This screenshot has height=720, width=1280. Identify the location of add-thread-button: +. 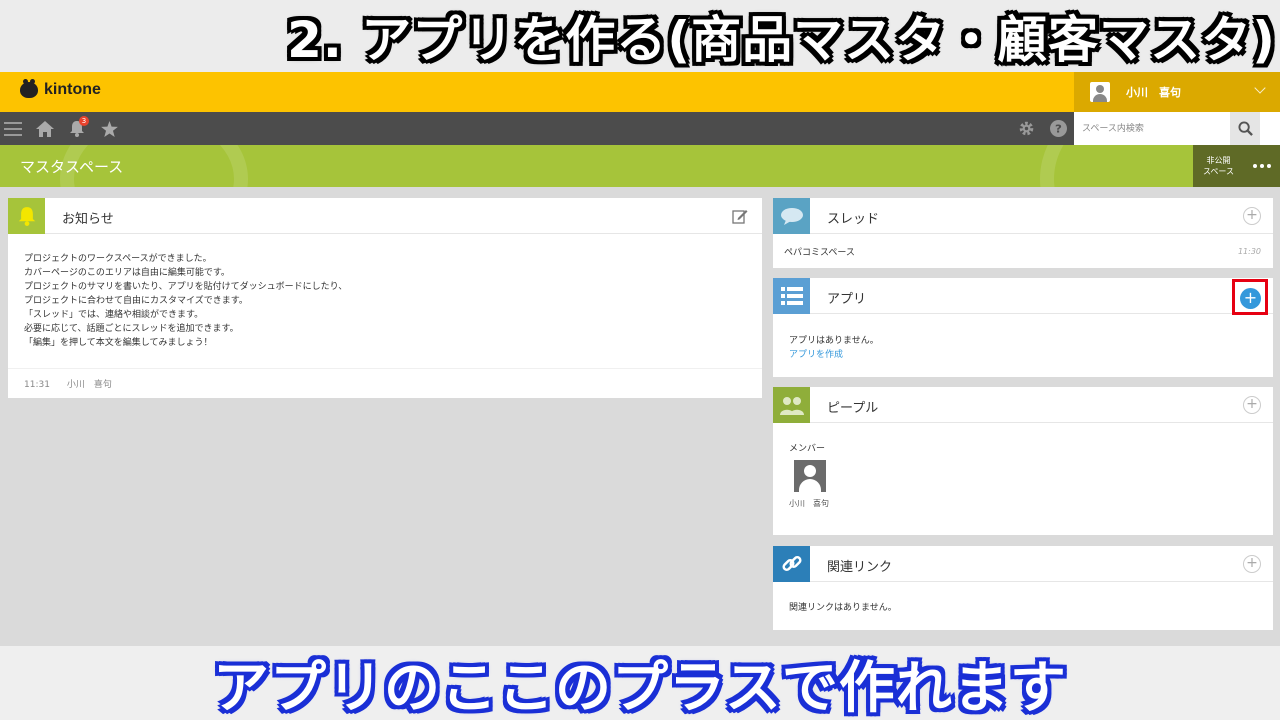
(1252, 216).